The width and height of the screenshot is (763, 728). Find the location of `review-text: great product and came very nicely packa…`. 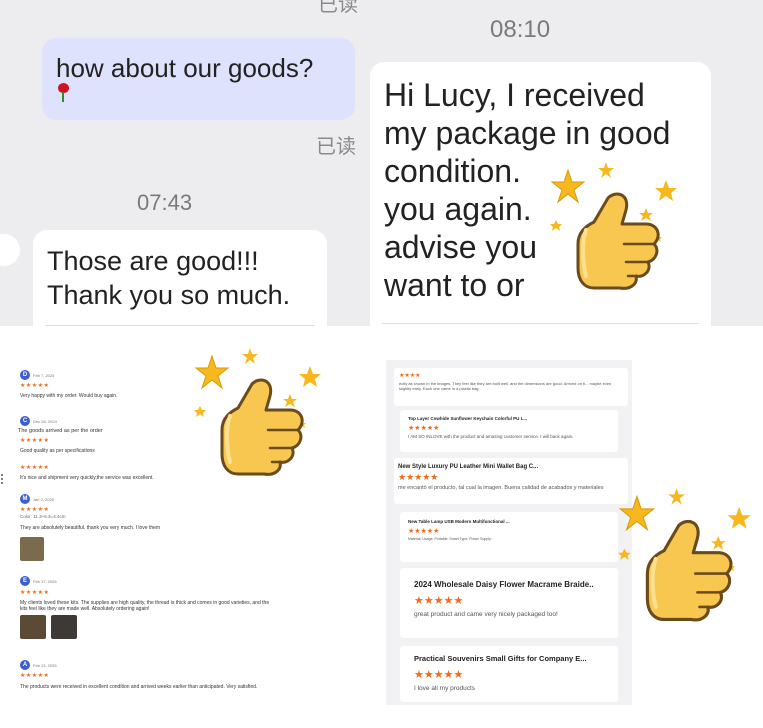

review-text: great product and came very nicely packa… is located at coordinates (486, 614).